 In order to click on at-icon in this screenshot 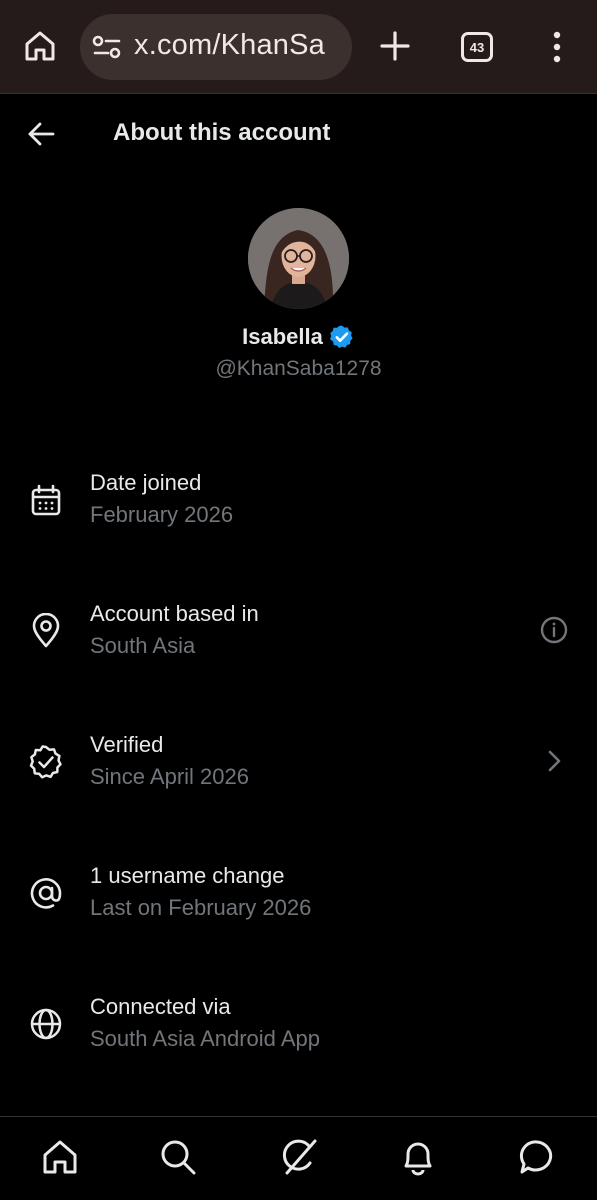, I will do `click(46, 893)`.